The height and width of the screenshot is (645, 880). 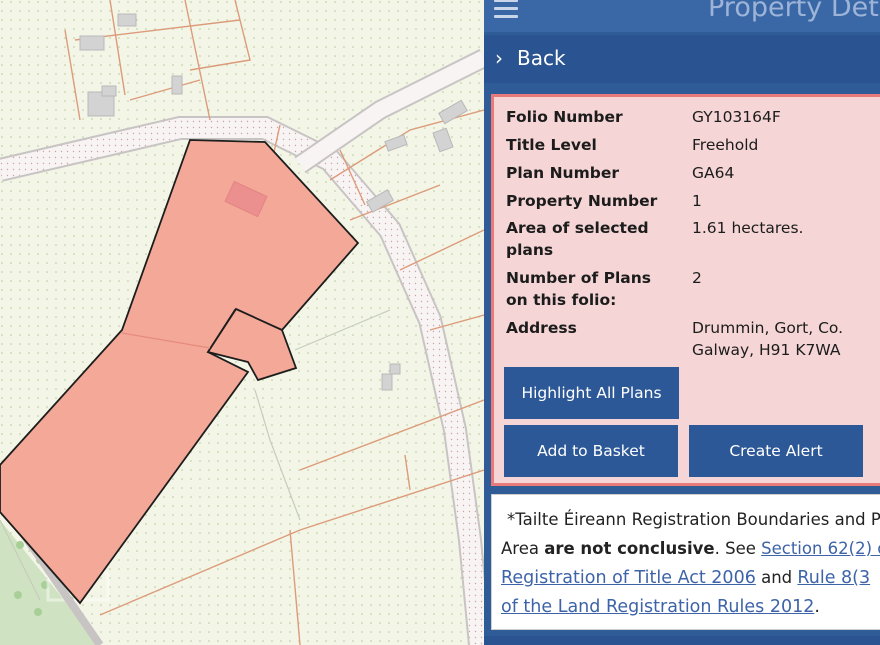 I want to click on back-label: Back, so click(x=541, y=58).